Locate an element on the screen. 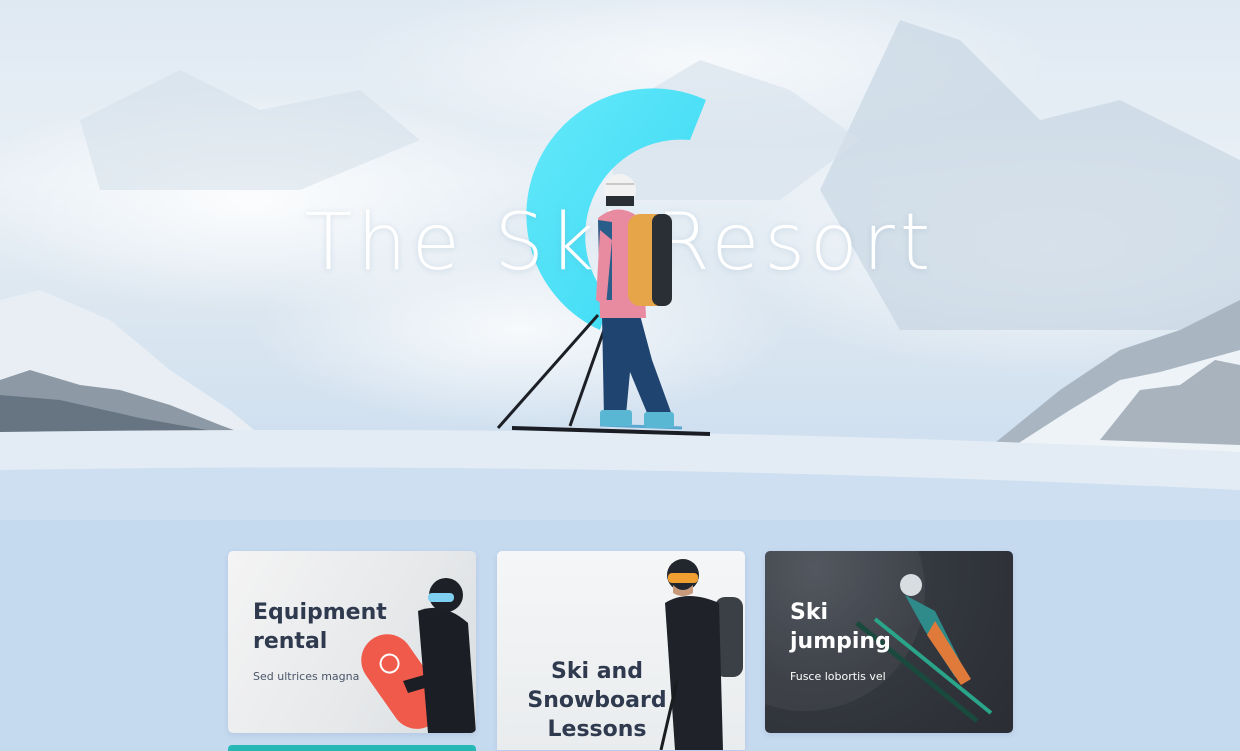  card-title: Equipment rental is located at coordinates (320, 627).